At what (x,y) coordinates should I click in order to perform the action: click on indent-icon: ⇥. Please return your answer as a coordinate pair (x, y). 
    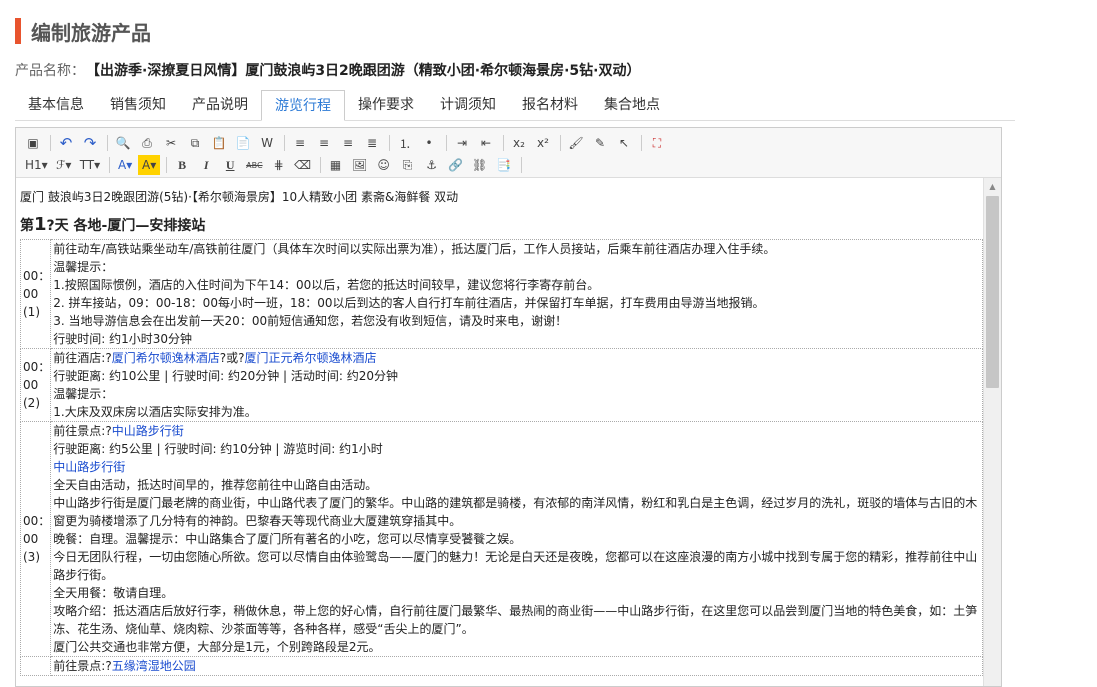
    Looking at the image, I should click on (462, 143).